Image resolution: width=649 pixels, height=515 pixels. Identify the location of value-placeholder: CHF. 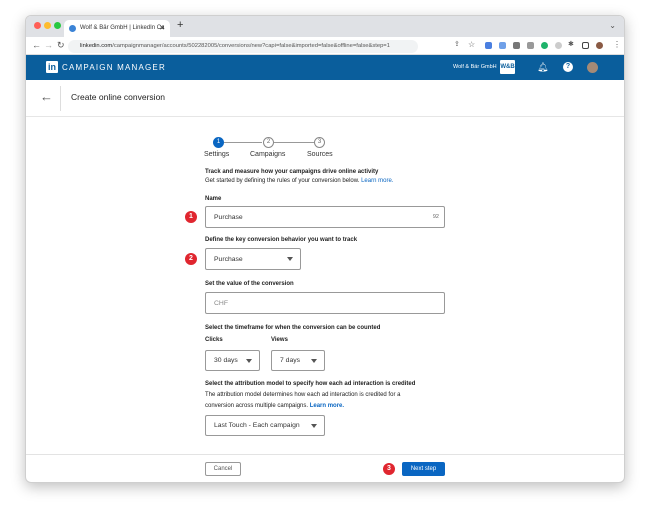
(221, 303).